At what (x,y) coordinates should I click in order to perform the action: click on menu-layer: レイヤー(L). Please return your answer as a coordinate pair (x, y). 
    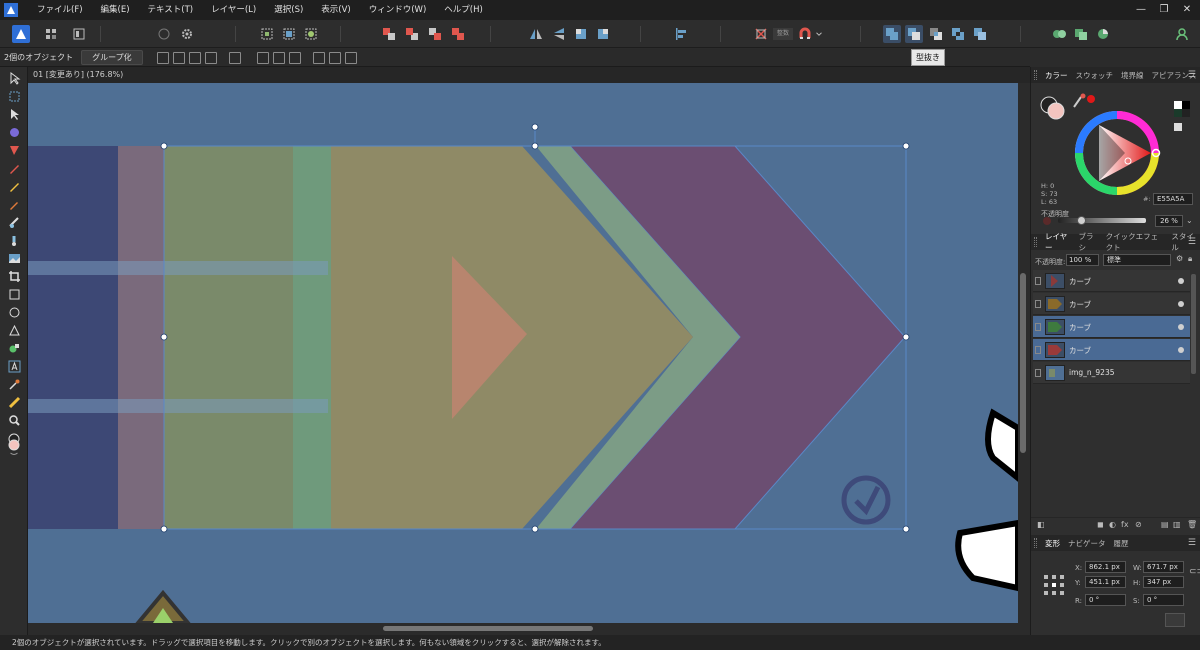
    Looking at the image, I should click on (233, 10).